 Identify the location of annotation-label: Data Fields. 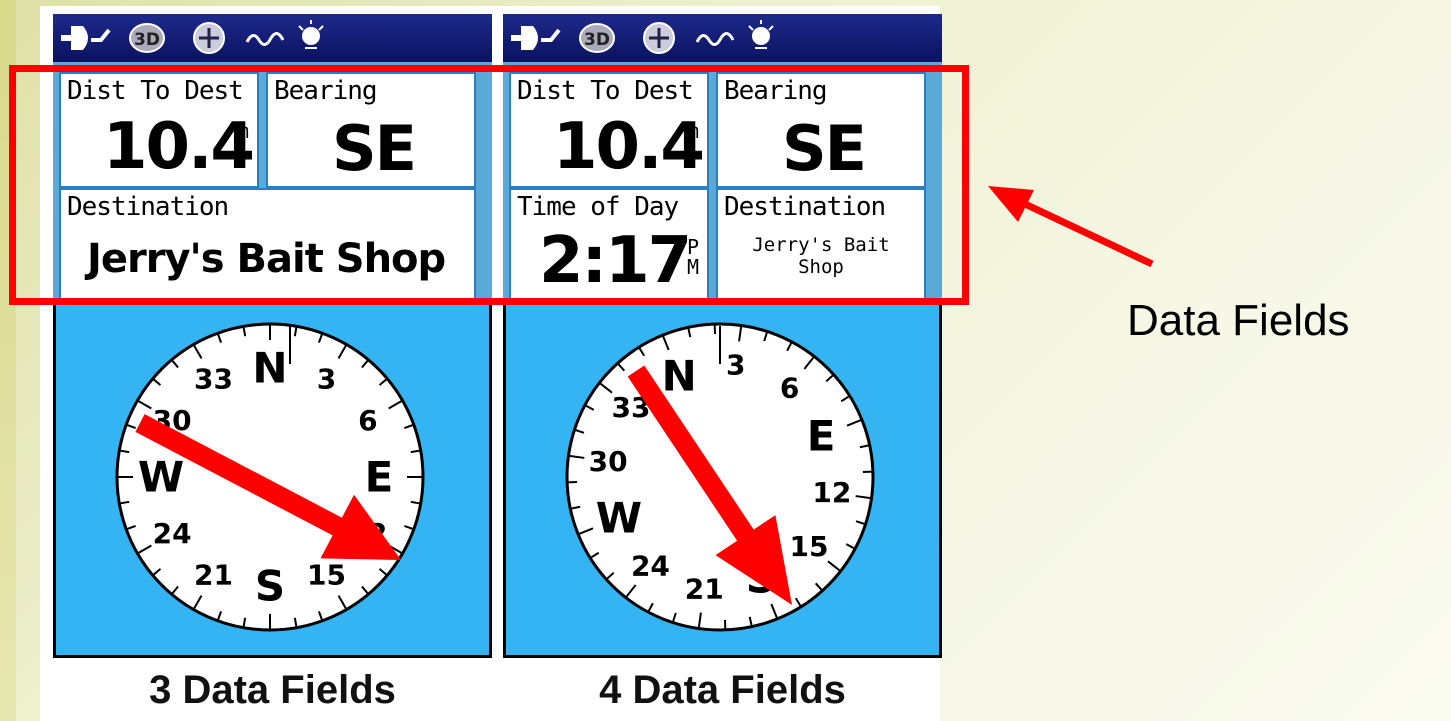
(1238, 320).